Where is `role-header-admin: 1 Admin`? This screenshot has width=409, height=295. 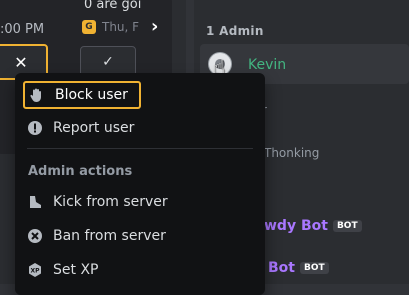
role-header-admin: 1 Admin is located at coordinates (235, 31).